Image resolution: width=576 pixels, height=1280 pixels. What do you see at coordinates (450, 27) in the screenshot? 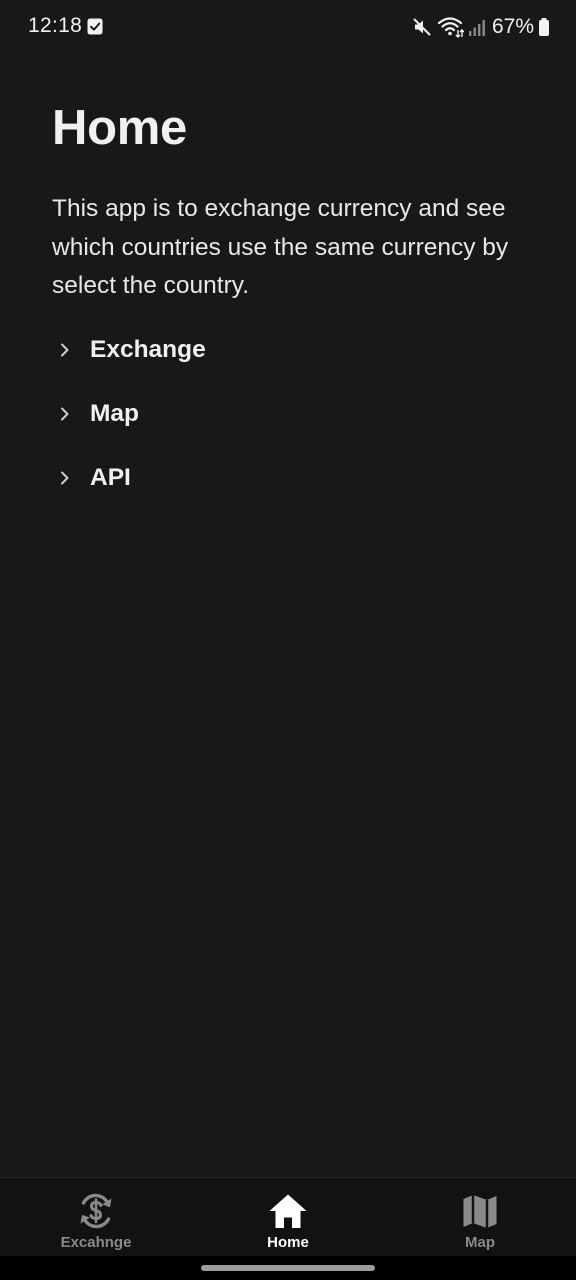
I see `wifi-icon` at bounding box center [450, 27].